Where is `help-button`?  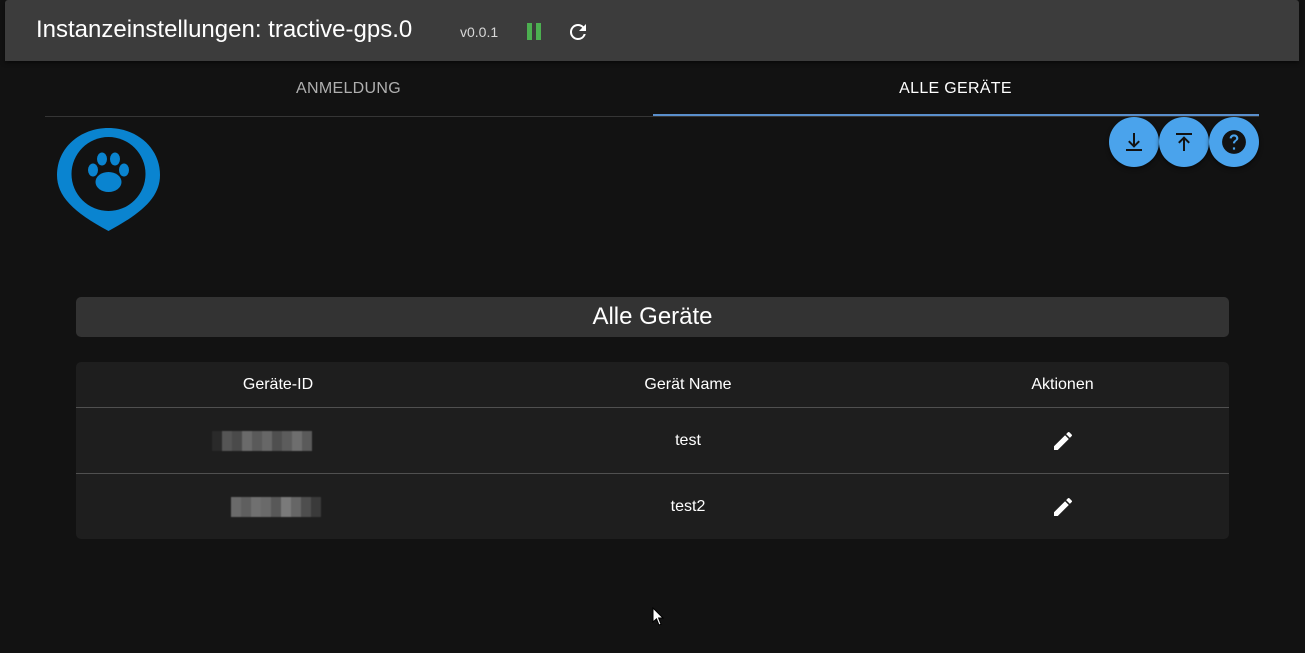
help-button is located at coordinates (1234, 142).